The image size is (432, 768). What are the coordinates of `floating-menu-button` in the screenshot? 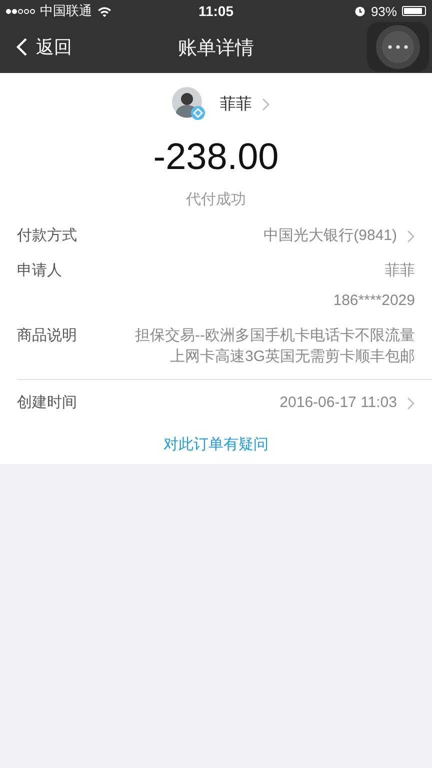 It's located at (398, 47).